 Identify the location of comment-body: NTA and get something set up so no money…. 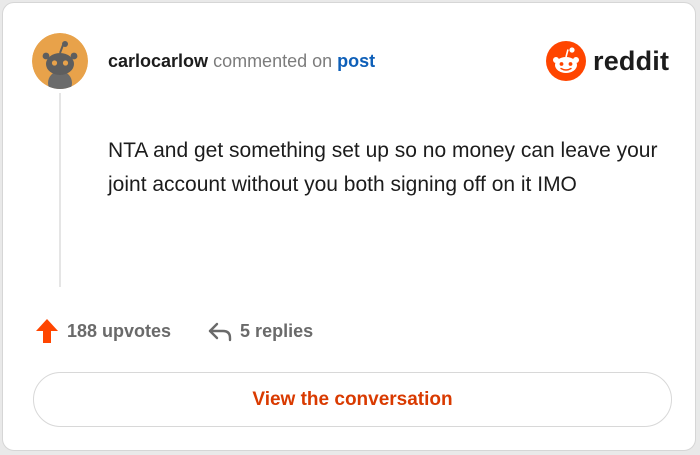
(383, 167).